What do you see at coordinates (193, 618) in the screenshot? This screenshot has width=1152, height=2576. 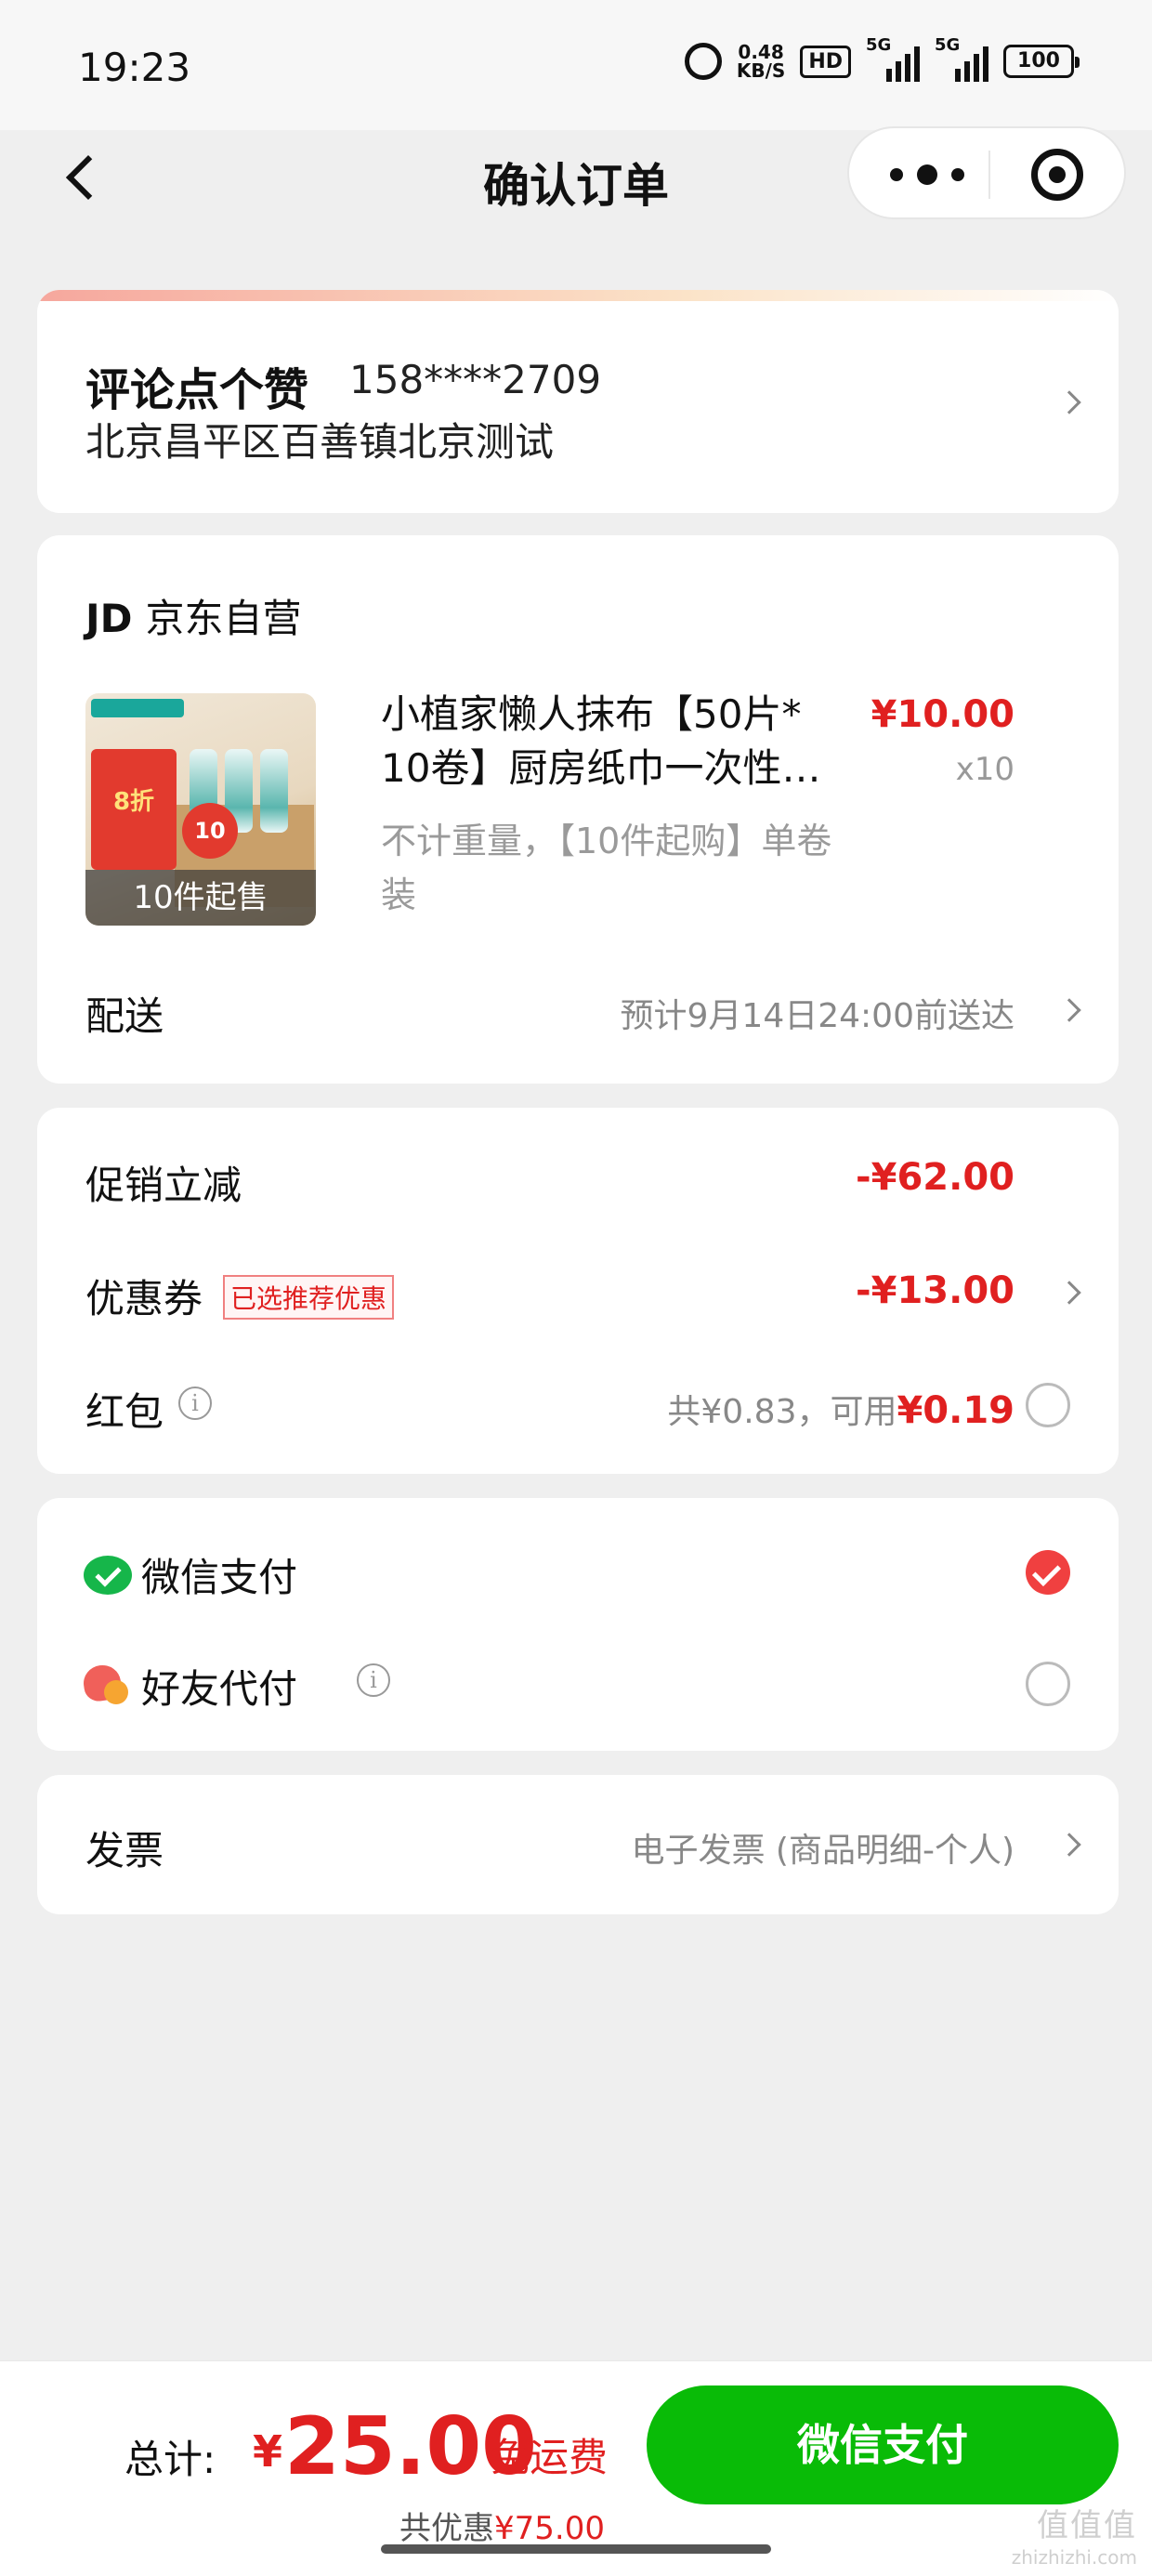 I see `shop-name: JD 京东自营` at bounding box center [193, 618].